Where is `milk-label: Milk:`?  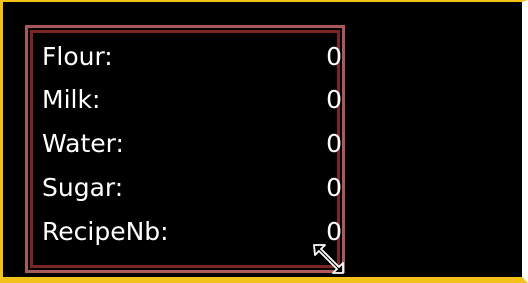
milk-label: Milk: is located at coordinates (71, 99).